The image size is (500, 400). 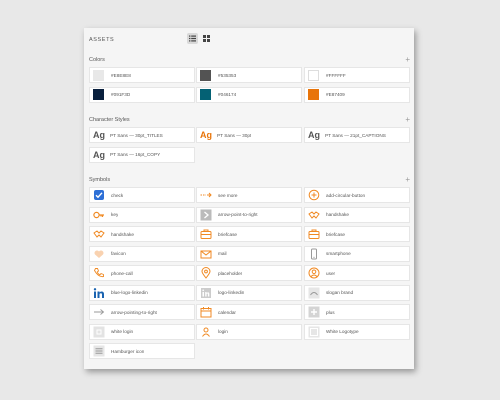 I want to click on character-styles-section-title: Character Styles, so click(x=109, y=120).